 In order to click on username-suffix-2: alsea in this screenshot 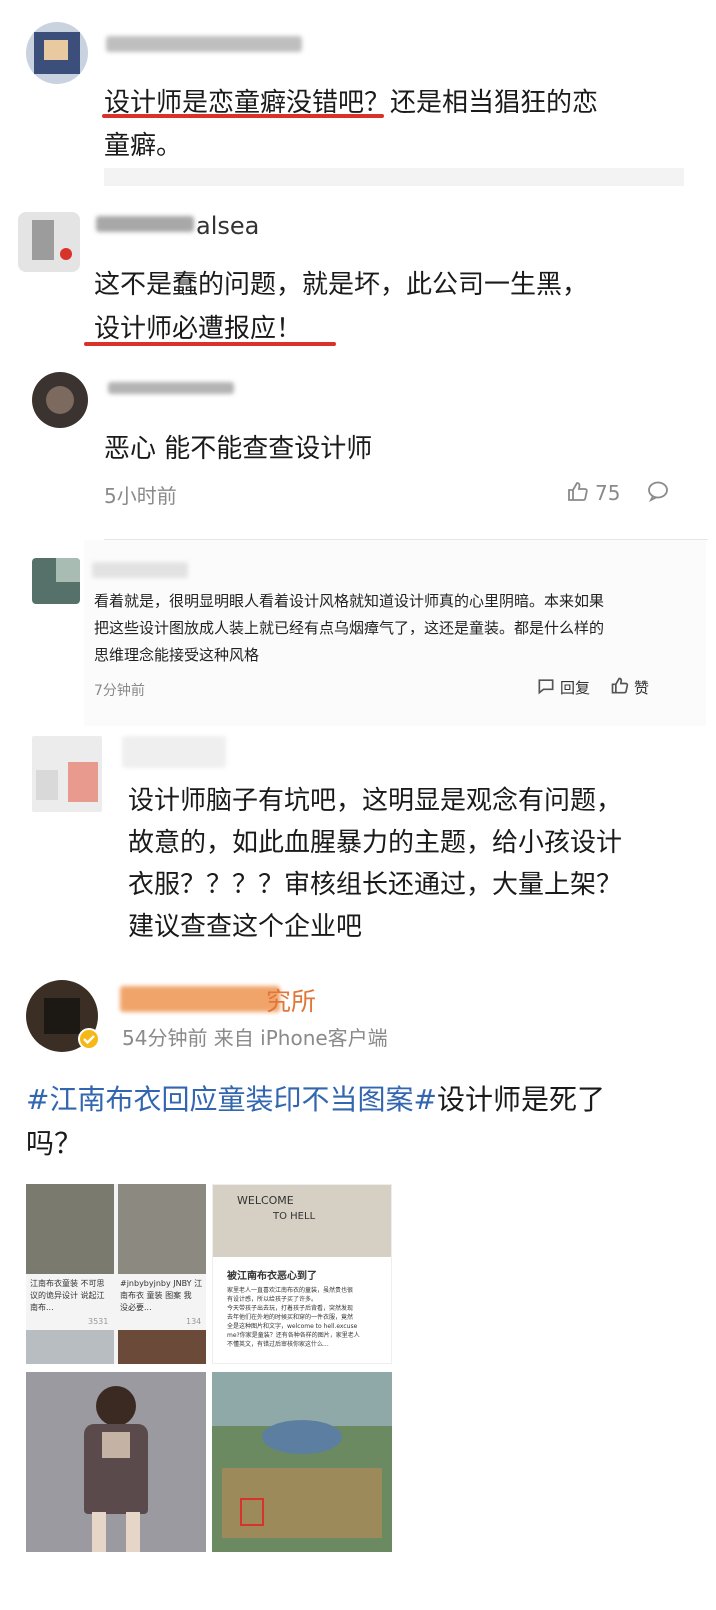, I will do `click(227, 226)`.